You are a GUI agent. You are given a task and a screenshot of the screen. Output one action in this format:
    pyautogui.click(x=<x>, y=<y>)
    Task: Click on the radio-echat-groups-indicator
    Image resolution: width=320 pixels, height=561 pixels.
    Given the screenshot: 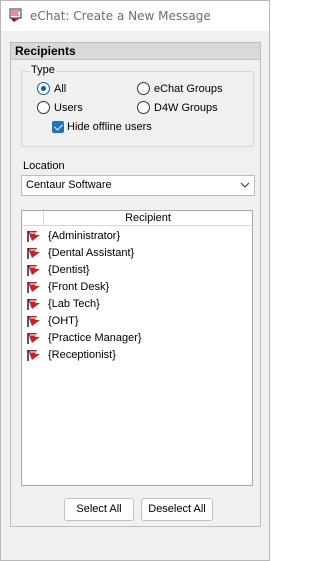 What is the action you would take?
    pyautogui.click(x=143, y=88)
    